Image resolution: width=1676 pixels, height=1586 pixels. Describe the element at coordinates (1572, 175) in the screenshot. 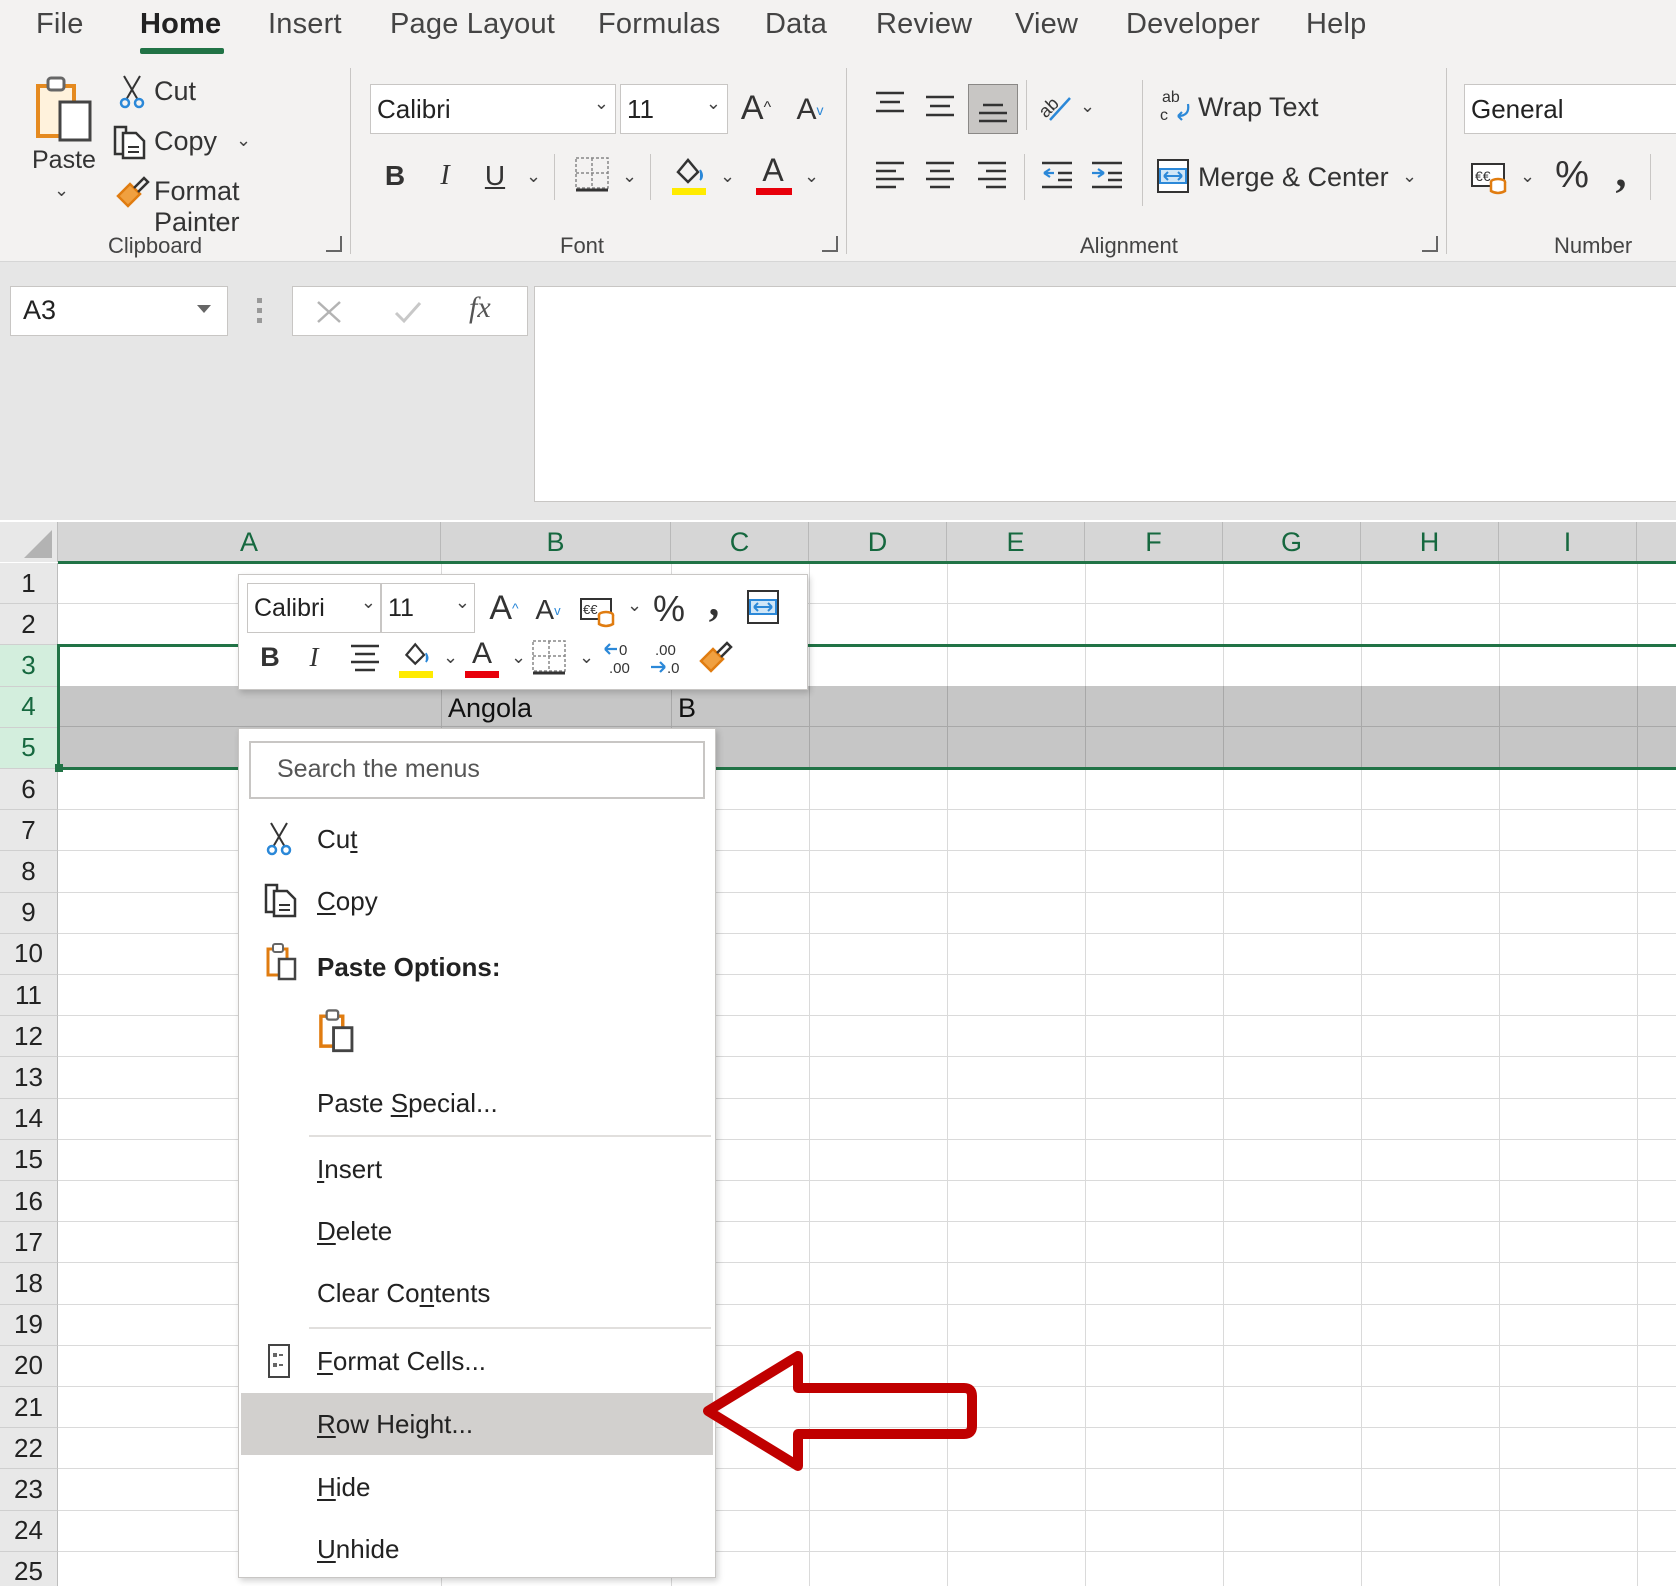

I see `percent-style-button: %` at that location.